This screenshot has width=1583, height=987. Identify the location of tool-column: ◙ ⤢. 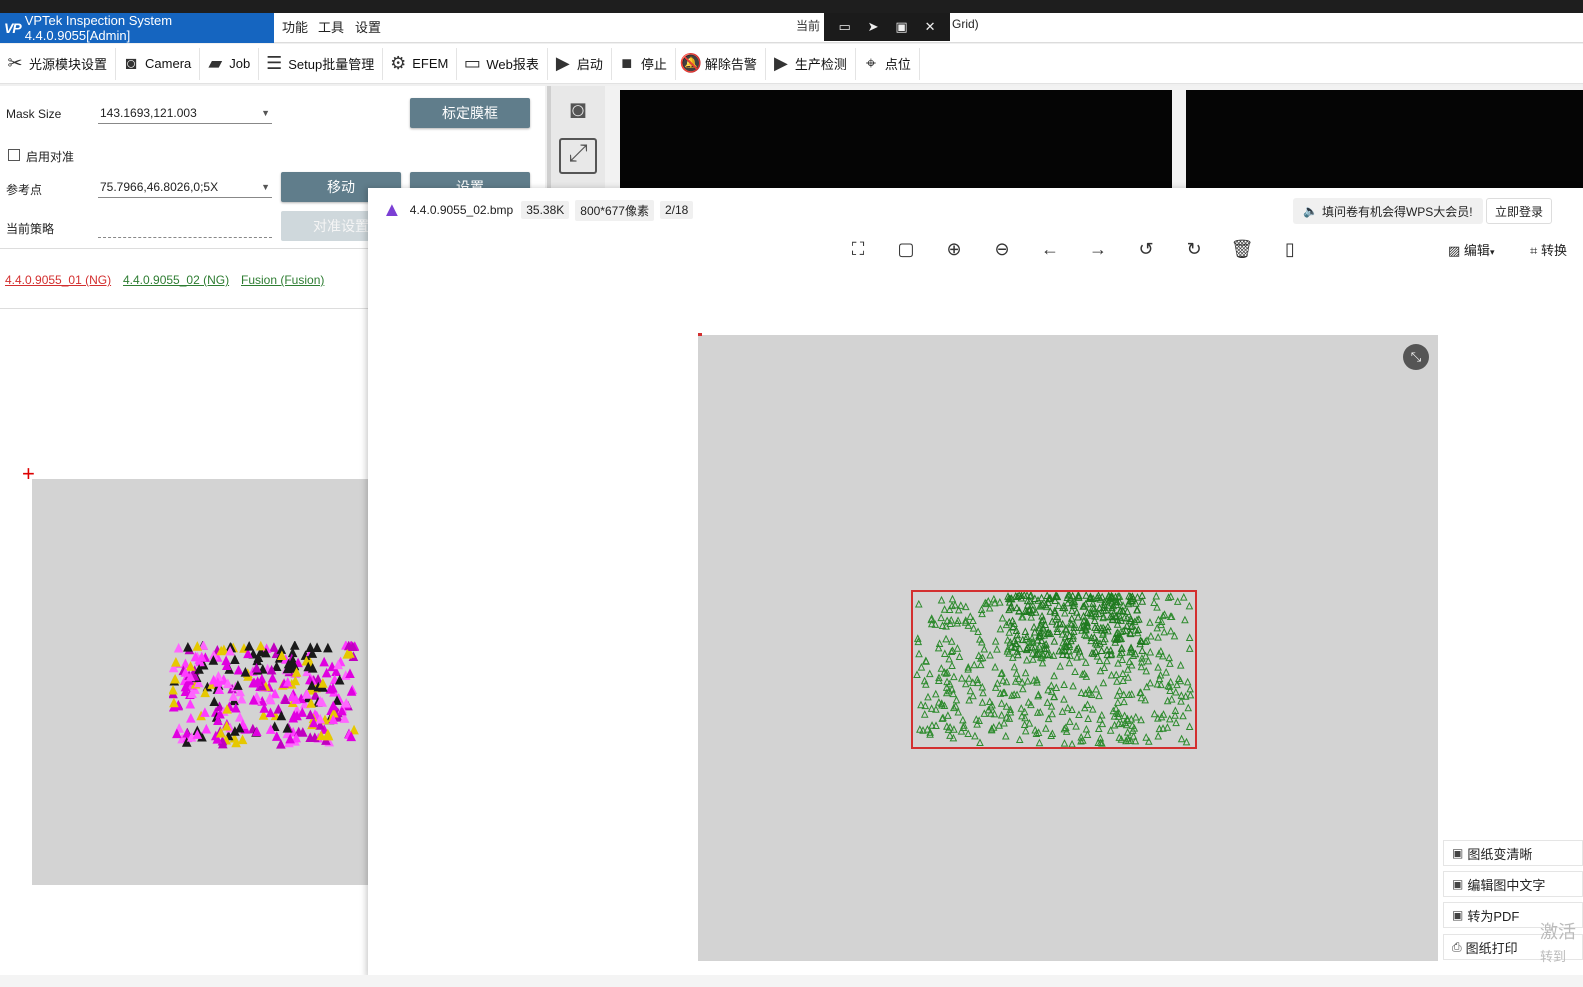
(576, 141).